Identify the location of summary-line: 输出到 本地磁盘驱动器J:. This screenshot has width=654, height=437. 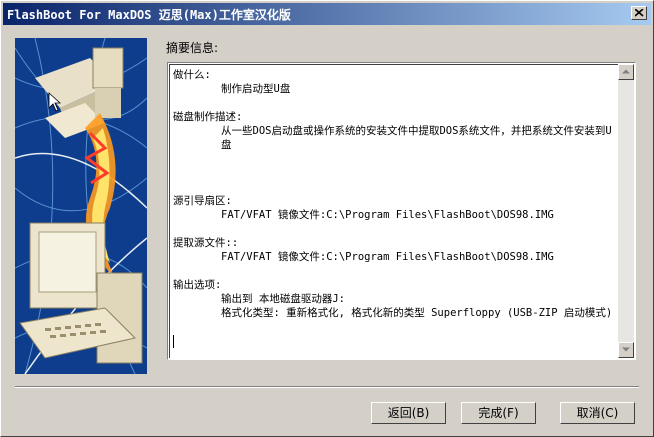
(283, 299).